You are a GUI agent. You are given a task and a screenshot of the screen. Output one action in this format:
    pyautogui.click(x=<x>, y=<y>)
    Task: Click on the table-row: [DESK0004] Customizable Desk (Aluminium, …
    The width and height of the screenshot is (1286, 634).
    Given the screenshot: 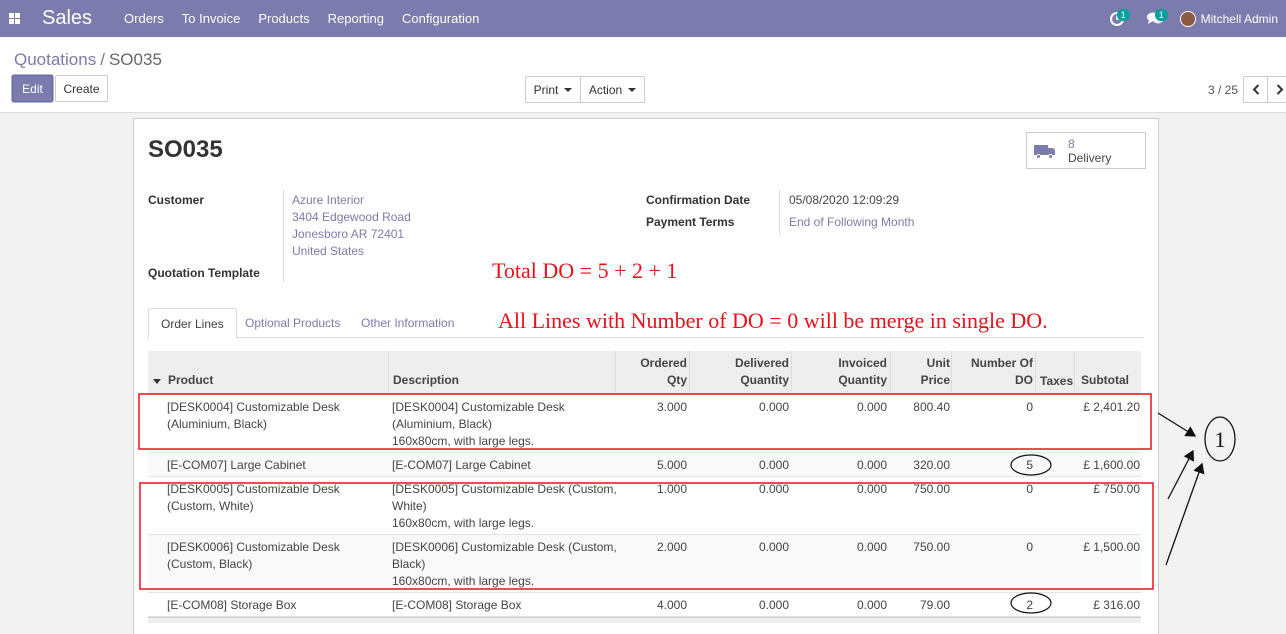 What is the action you would take?
    pyautogui.click(x=644, y=424)
    